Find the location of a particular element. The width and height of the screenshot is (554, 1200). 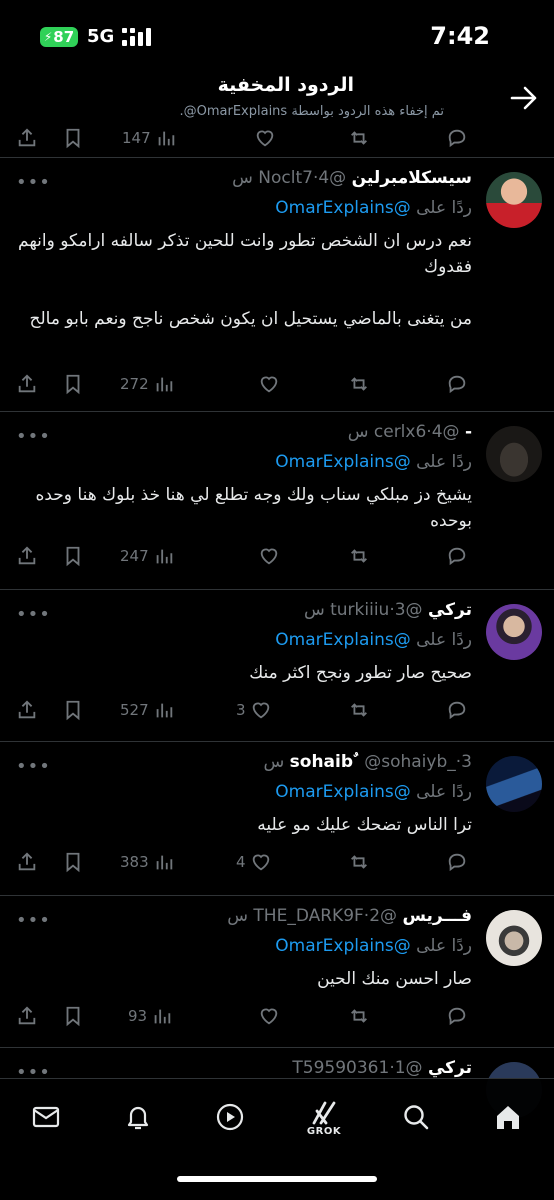

display-name: - is located at coordinates (468, 432).